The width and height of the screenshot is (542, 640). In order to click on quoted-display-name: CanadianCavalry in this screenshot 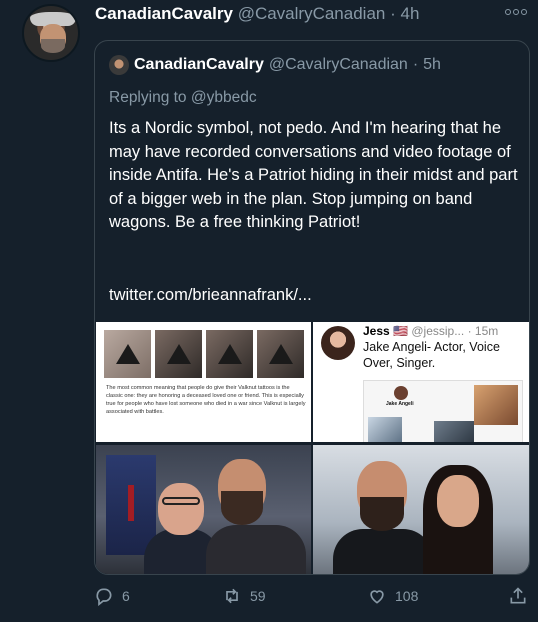, I will do `click(199, 64)`.